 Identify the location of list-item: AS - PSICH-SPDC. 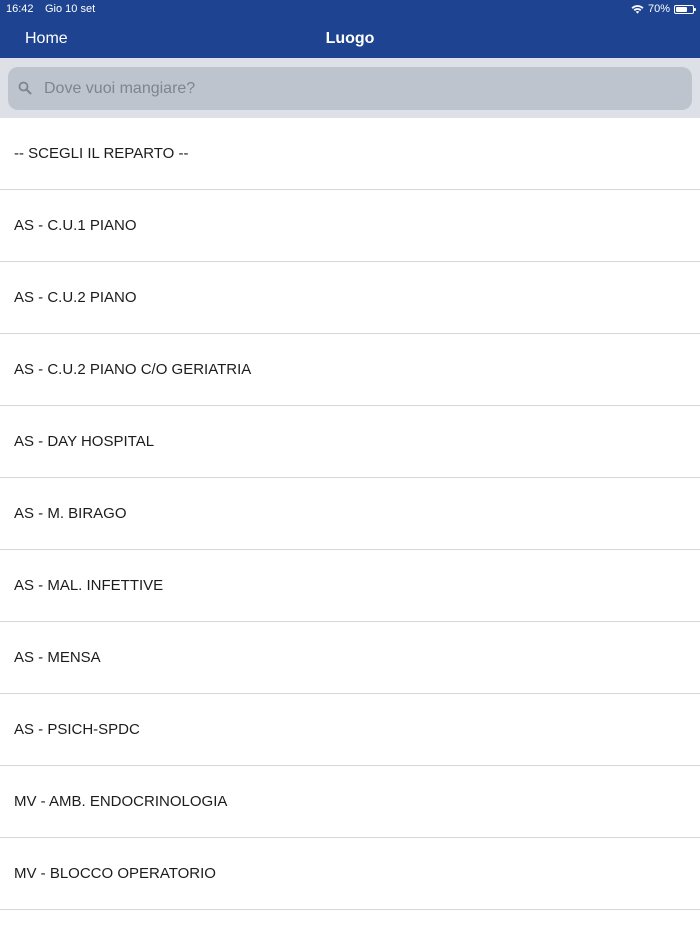
(350, 730).